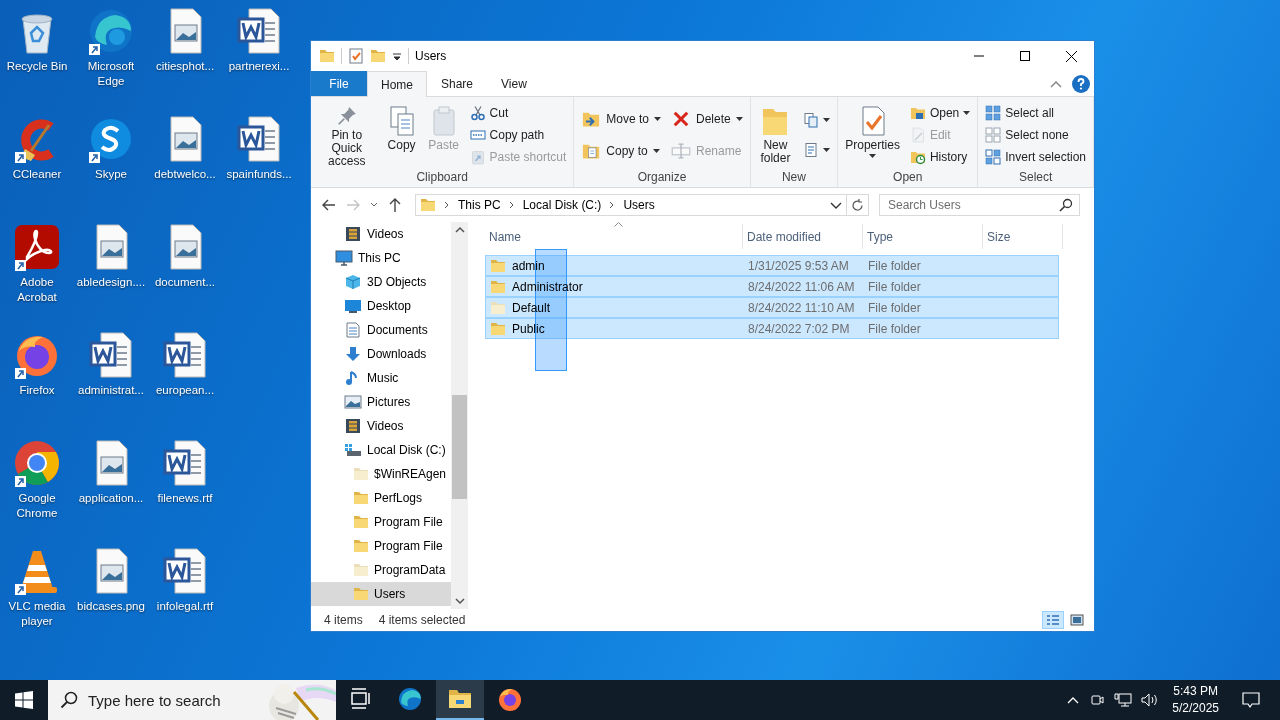 This screenshot has width=1280, height=720. Describe the element at coordinates (801, 307) in the screenshot. I see `date-modified: 8/24/2022 11:10 AM` at that location.